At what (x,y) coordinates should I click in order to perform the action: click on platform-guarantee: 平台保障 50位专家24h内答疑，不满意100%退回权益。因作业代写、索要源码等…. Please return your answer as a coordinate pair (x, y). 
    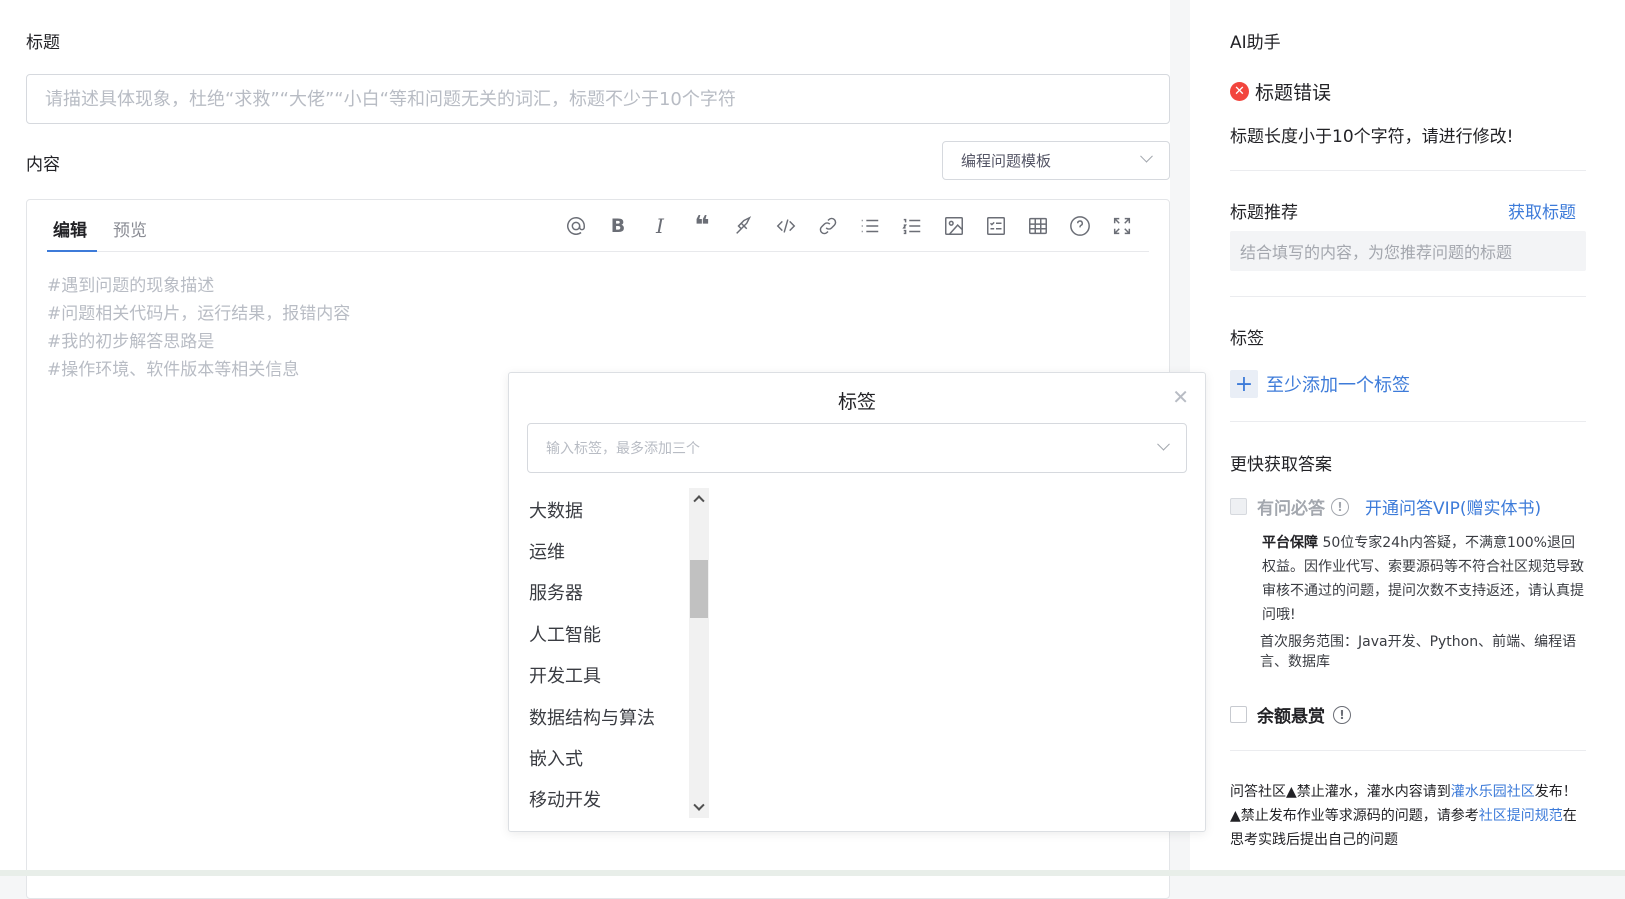
    Looking at the image, I should click on (1424, 579).